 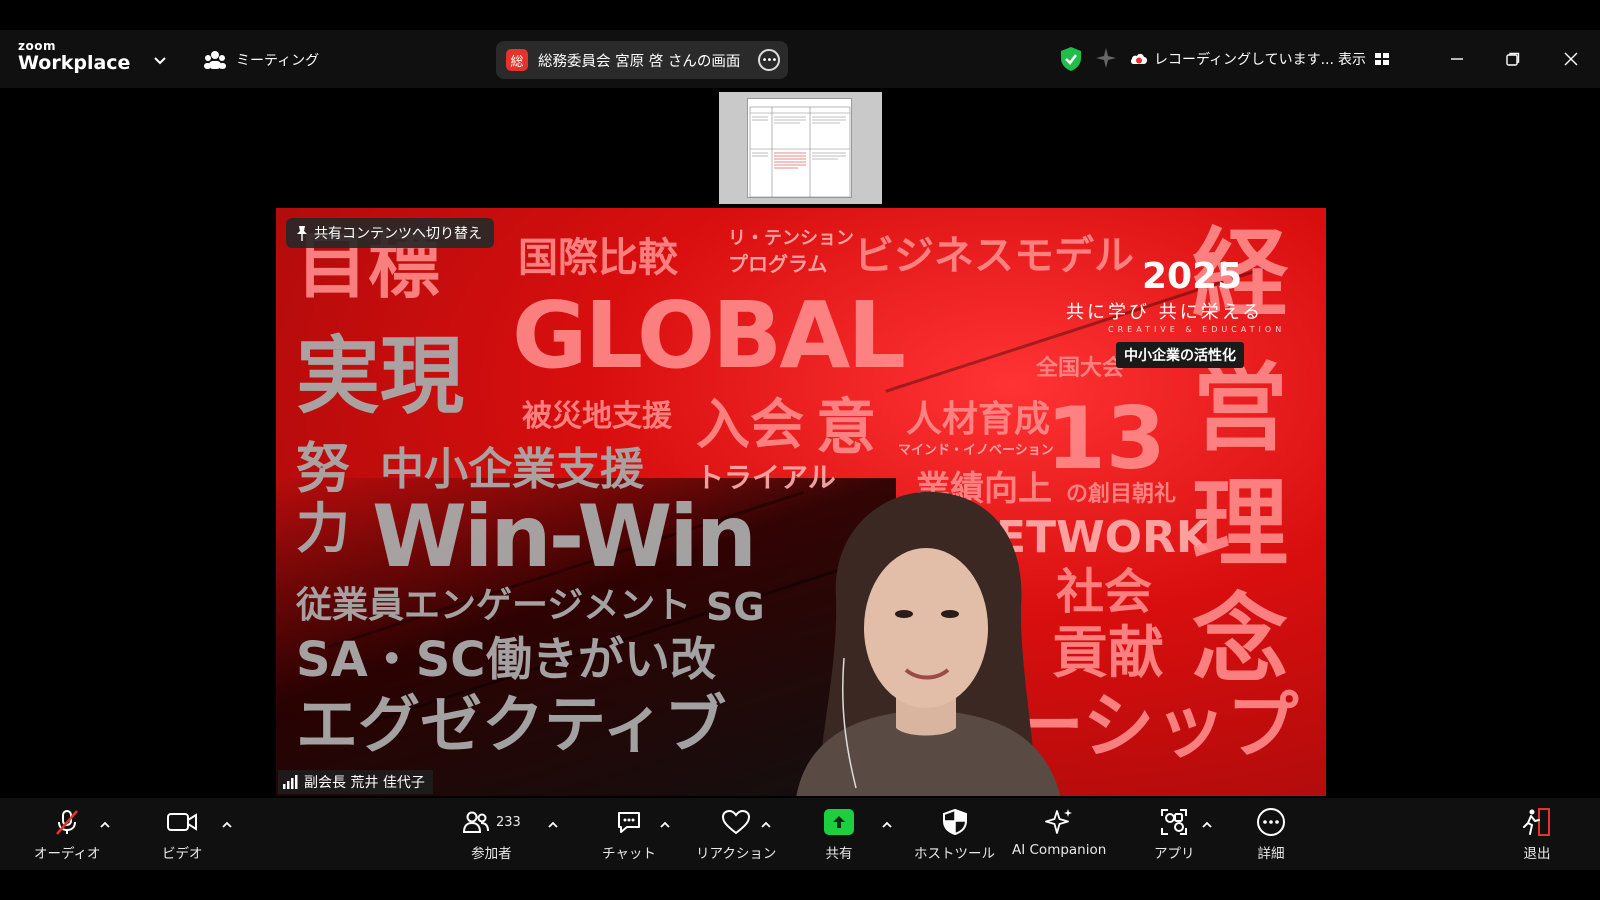 What do you see at coordinates (778, 264) in the screenshot?
I see `slide-word: プログラム` at bounding box center [778, 264].